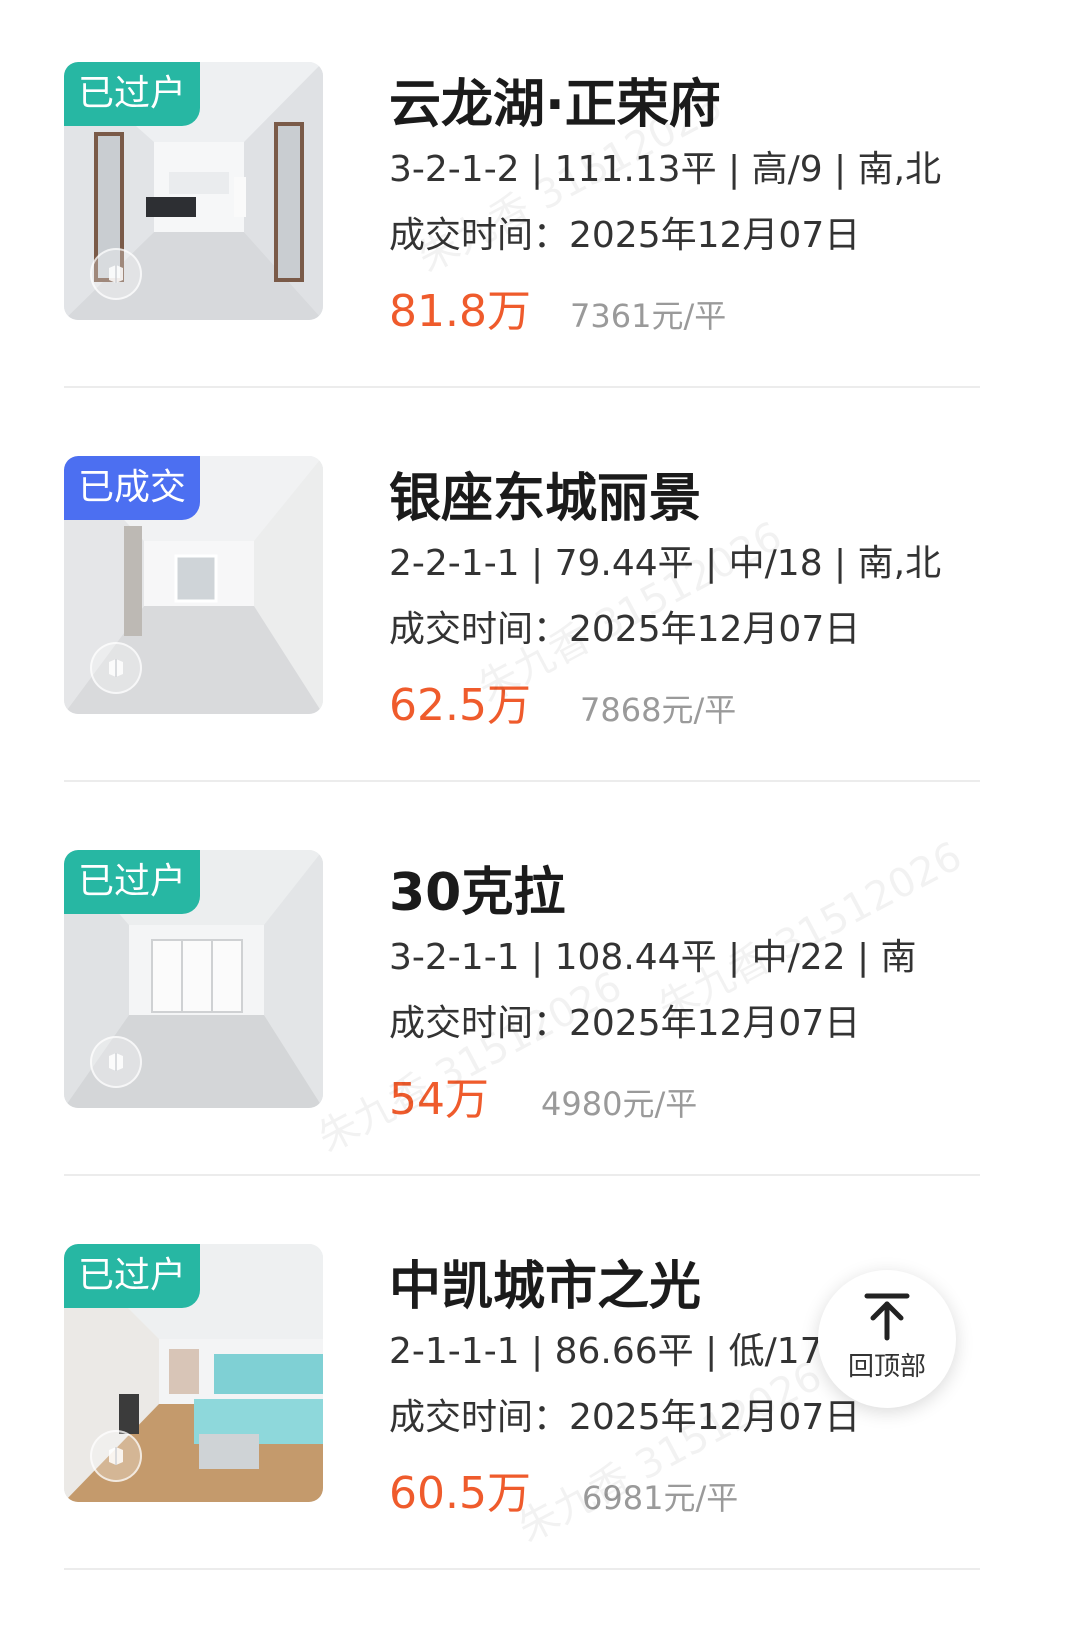  What do you see at coordinates (555, 105) in the screenshot?
I see `listing-title: 云龙湖·正荣府` at bounding box center [555, 105].